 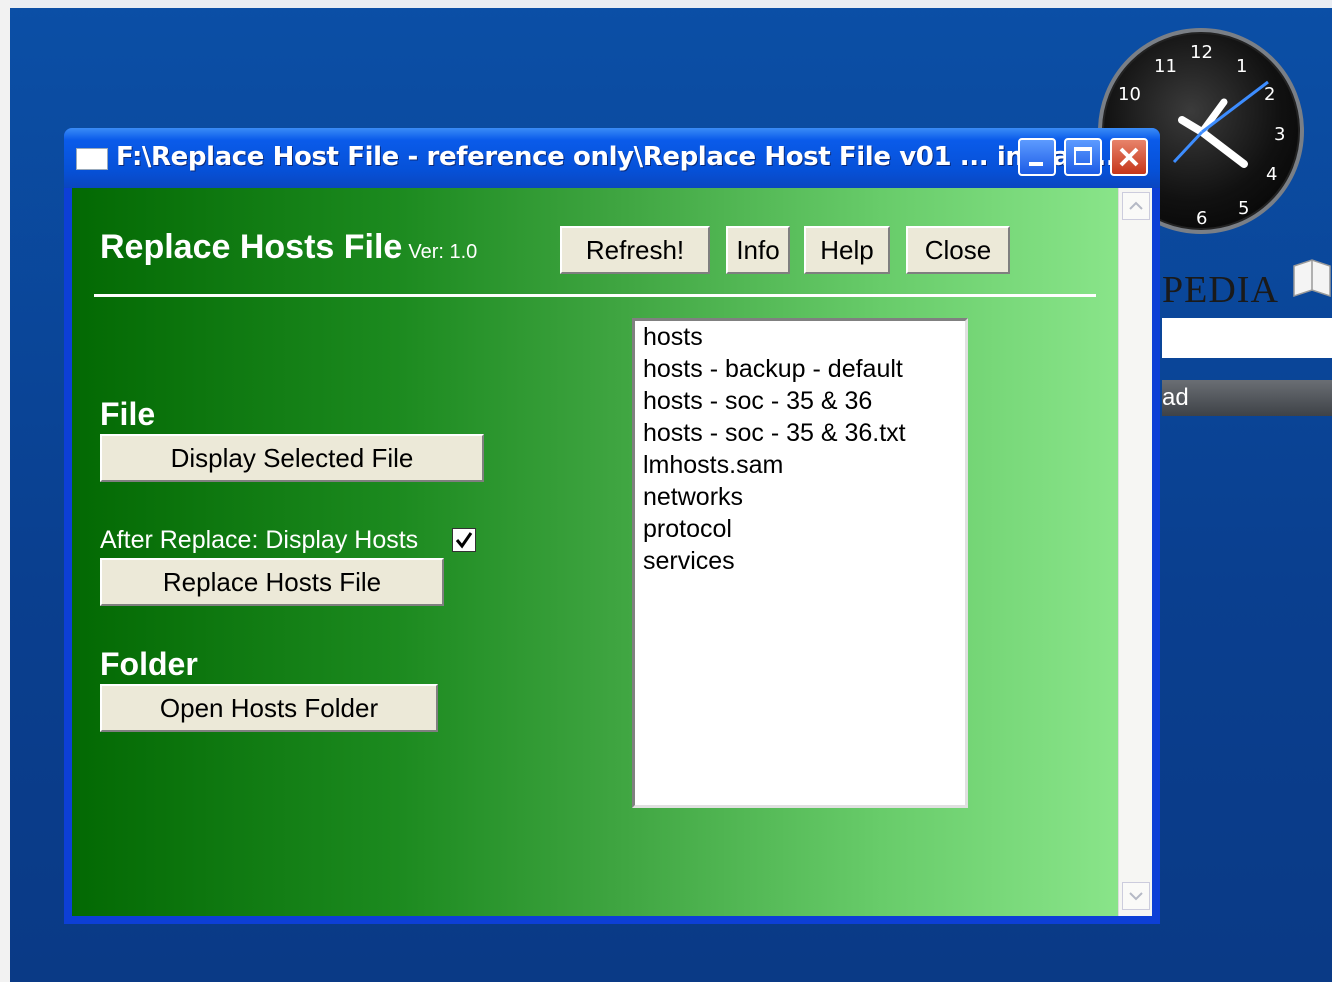 What do you see at coordinates (1220, 290) in the screenshot?
I see `wiki-logo: PEDIA` at bounding box center [1220, 290].